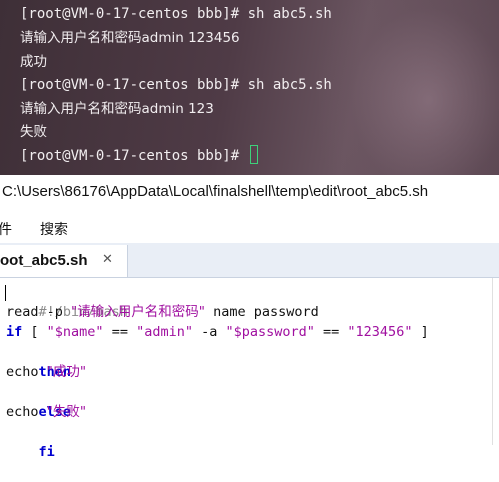 This screenshot has width=499, height=482. What do you see at coordinates (33, 132) in the screenshot?
I see `terminal-line: 失败` at bounding box center [33, 132].